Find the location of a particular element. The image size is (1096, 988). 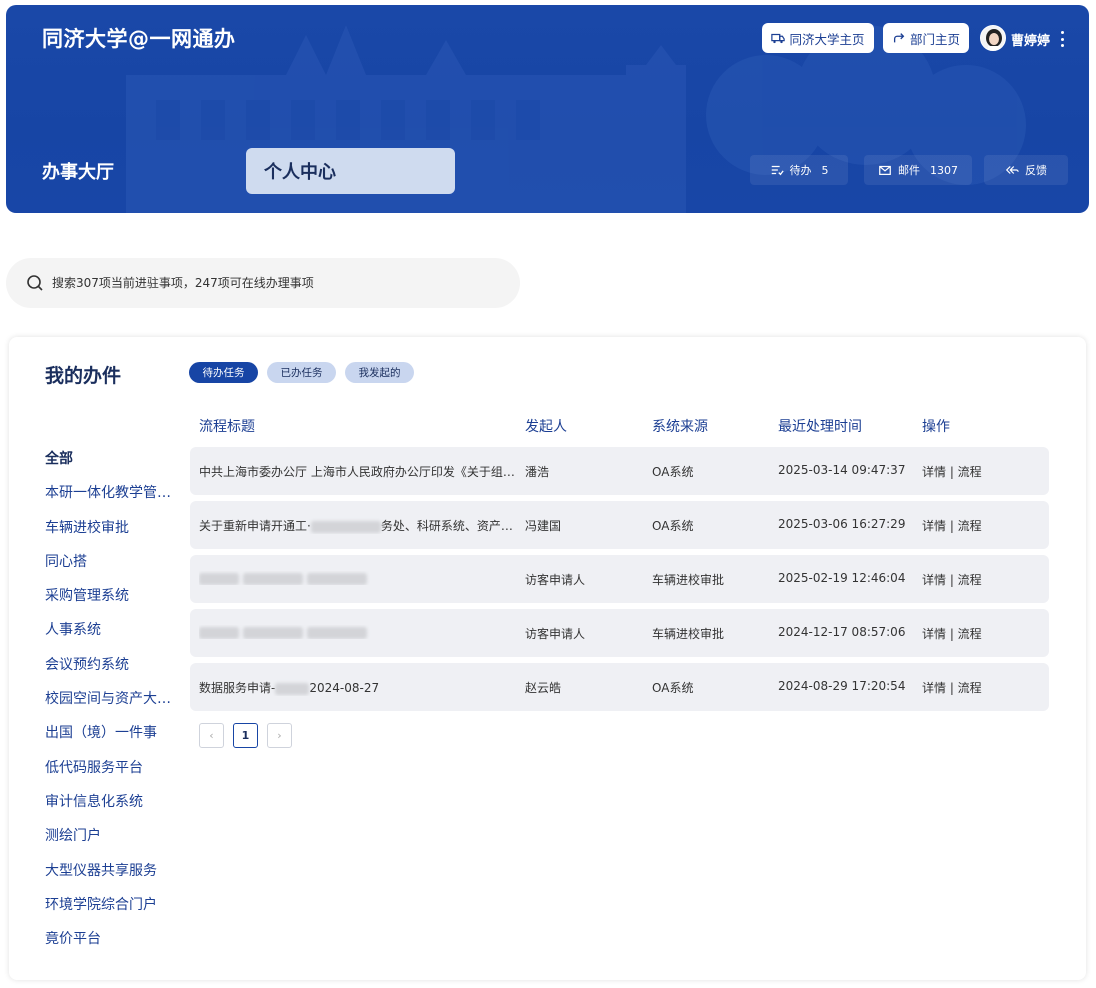

row-title-part: 数据服务申请- is located at coordinates (237, 688).